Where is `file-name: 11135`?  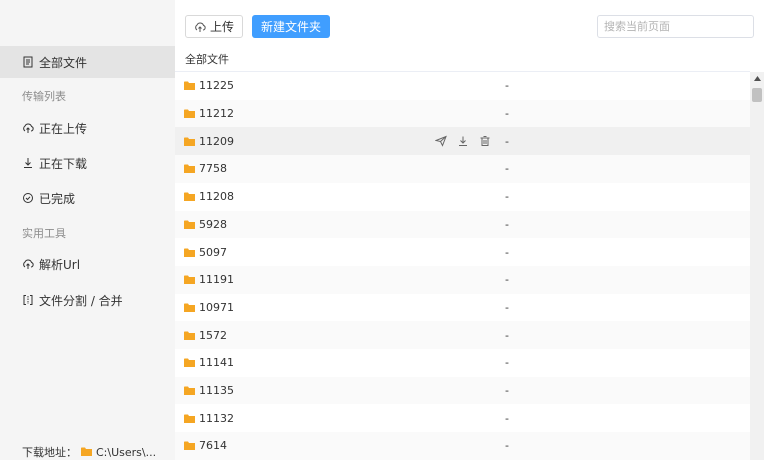 file-name: 11135 is located at coordinates (216, 390).